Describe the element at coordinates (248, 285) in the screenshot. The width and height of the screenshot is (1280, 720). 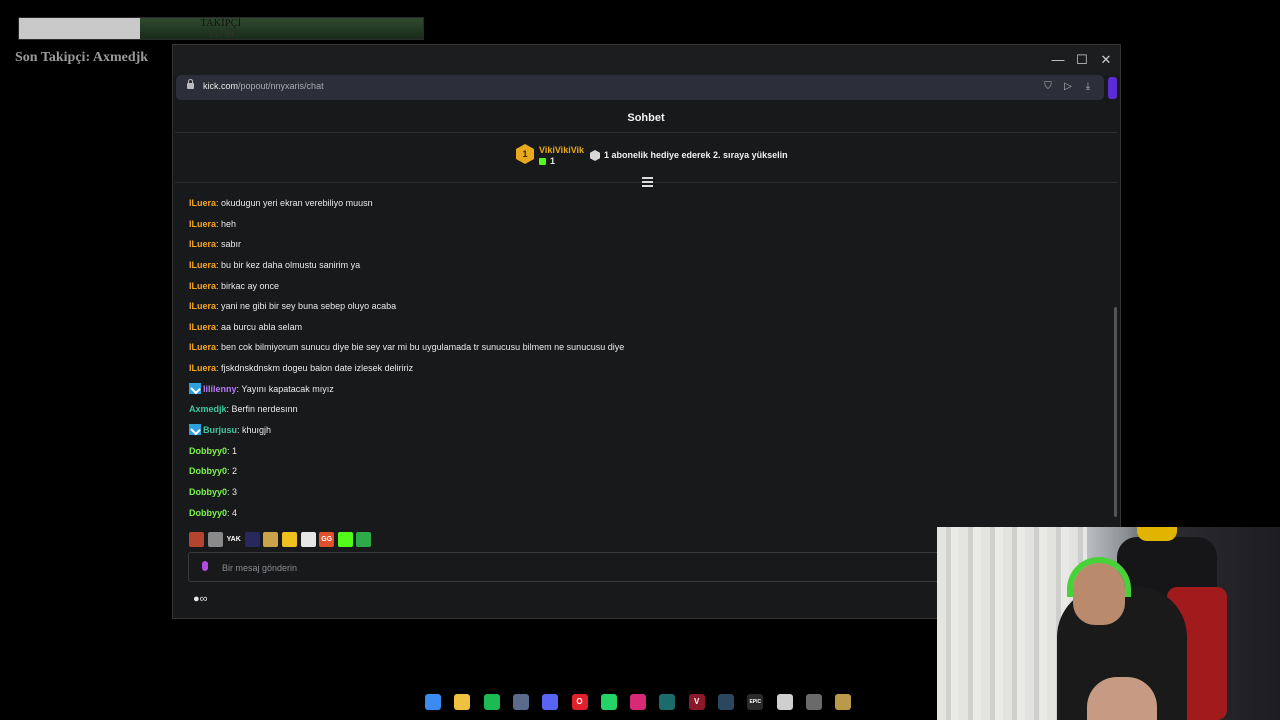
I see `chat-message-text: : birkac ay once` at that location.